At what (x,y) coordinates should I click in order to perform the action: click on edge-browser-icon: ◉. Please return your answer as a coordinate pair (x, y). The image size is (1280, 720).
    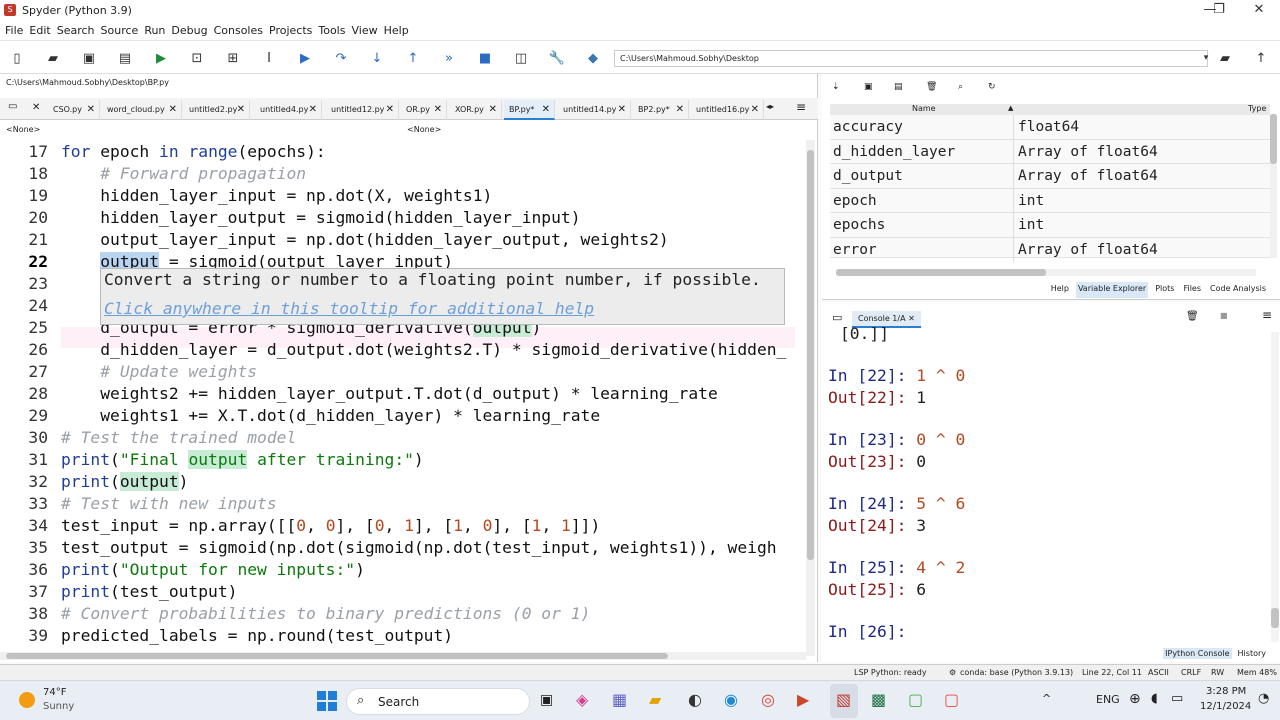
    Looking at the image, I should click on (731, 699).